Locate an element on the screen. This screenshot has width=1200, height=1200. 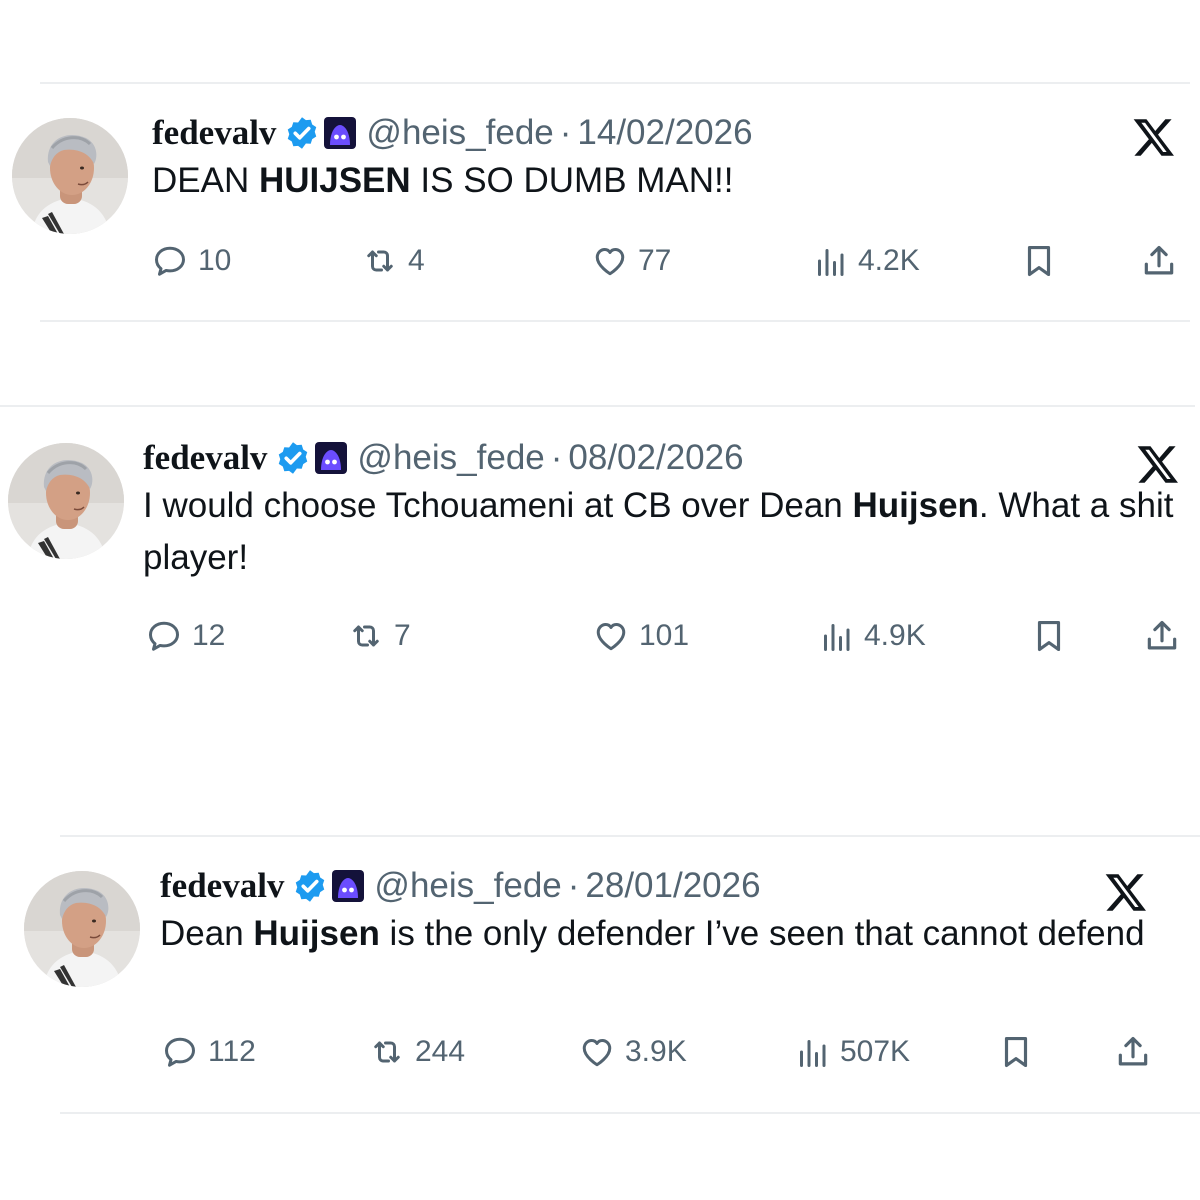
tweet-text-highlight: HUIJSEN is located at coordinates (334, 180).